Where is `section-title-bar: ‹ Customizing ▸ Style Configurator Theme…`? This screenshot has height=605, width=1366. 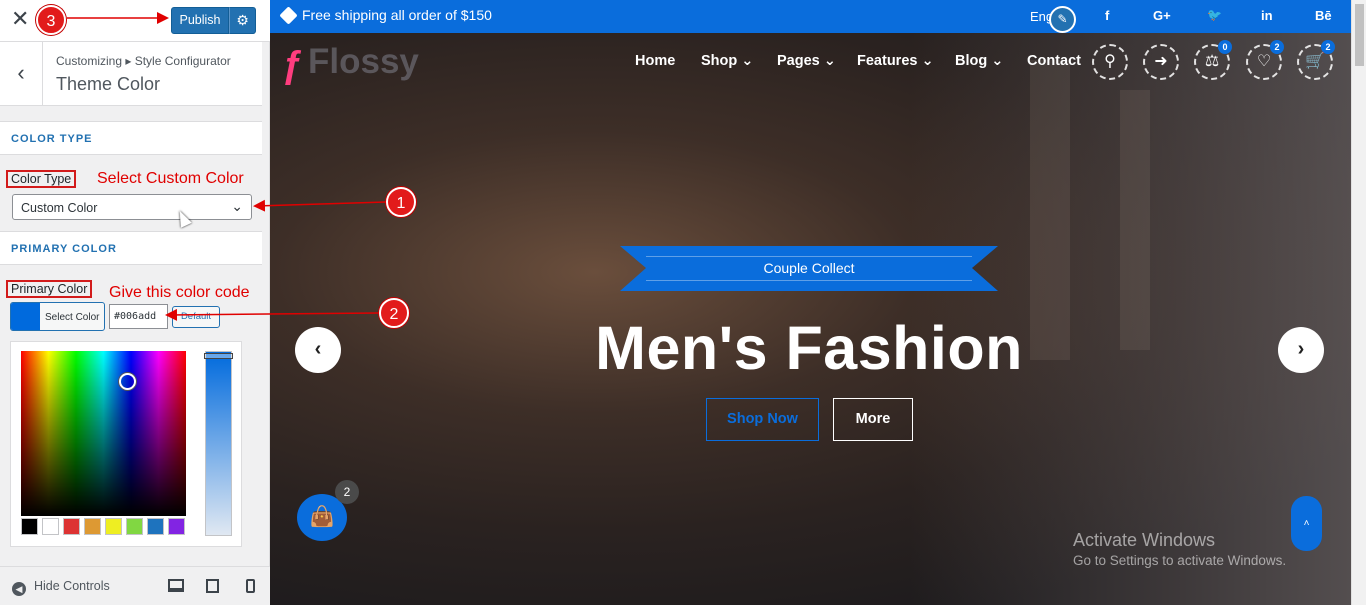
section-title-bar: ‹ Customizing ▸ Style Configurator Theme… is located at coordinates (131, 74).